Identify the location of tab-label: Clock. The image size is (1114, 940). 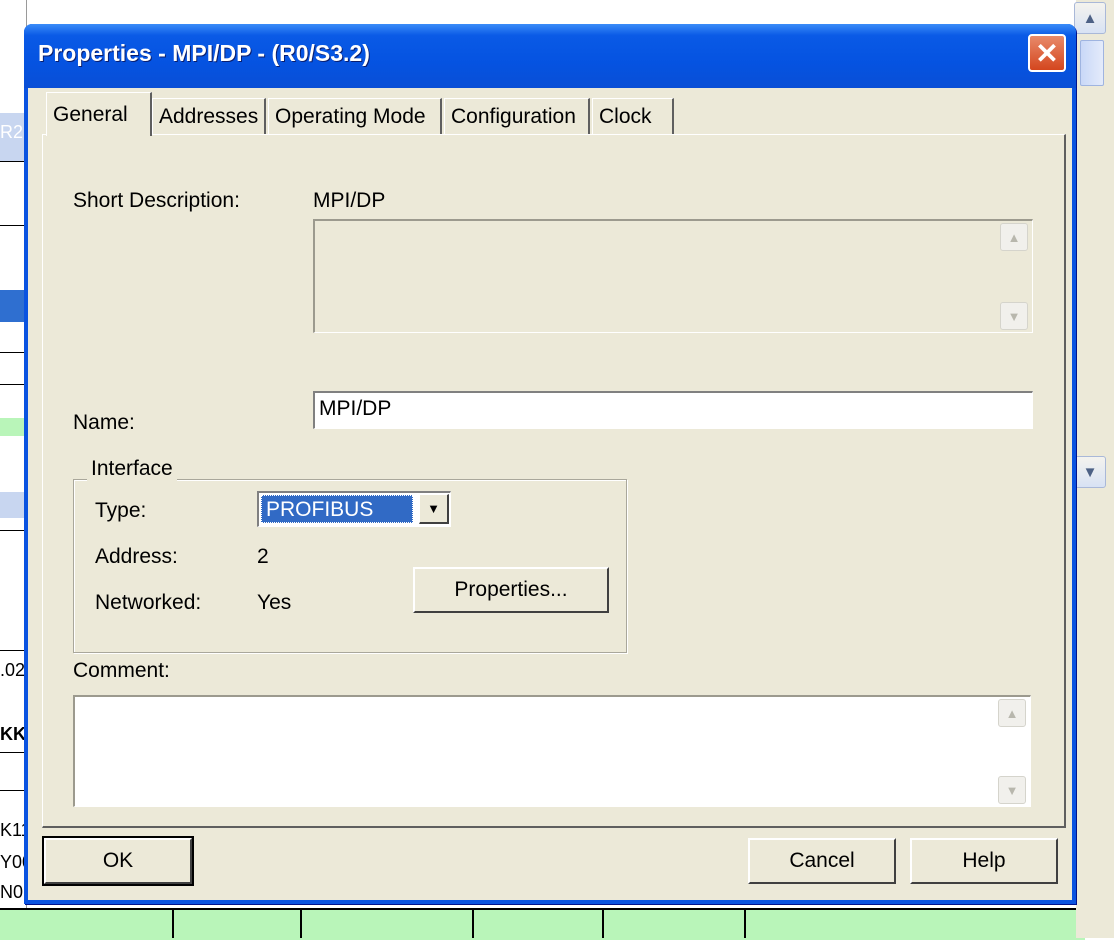
(625, 116).